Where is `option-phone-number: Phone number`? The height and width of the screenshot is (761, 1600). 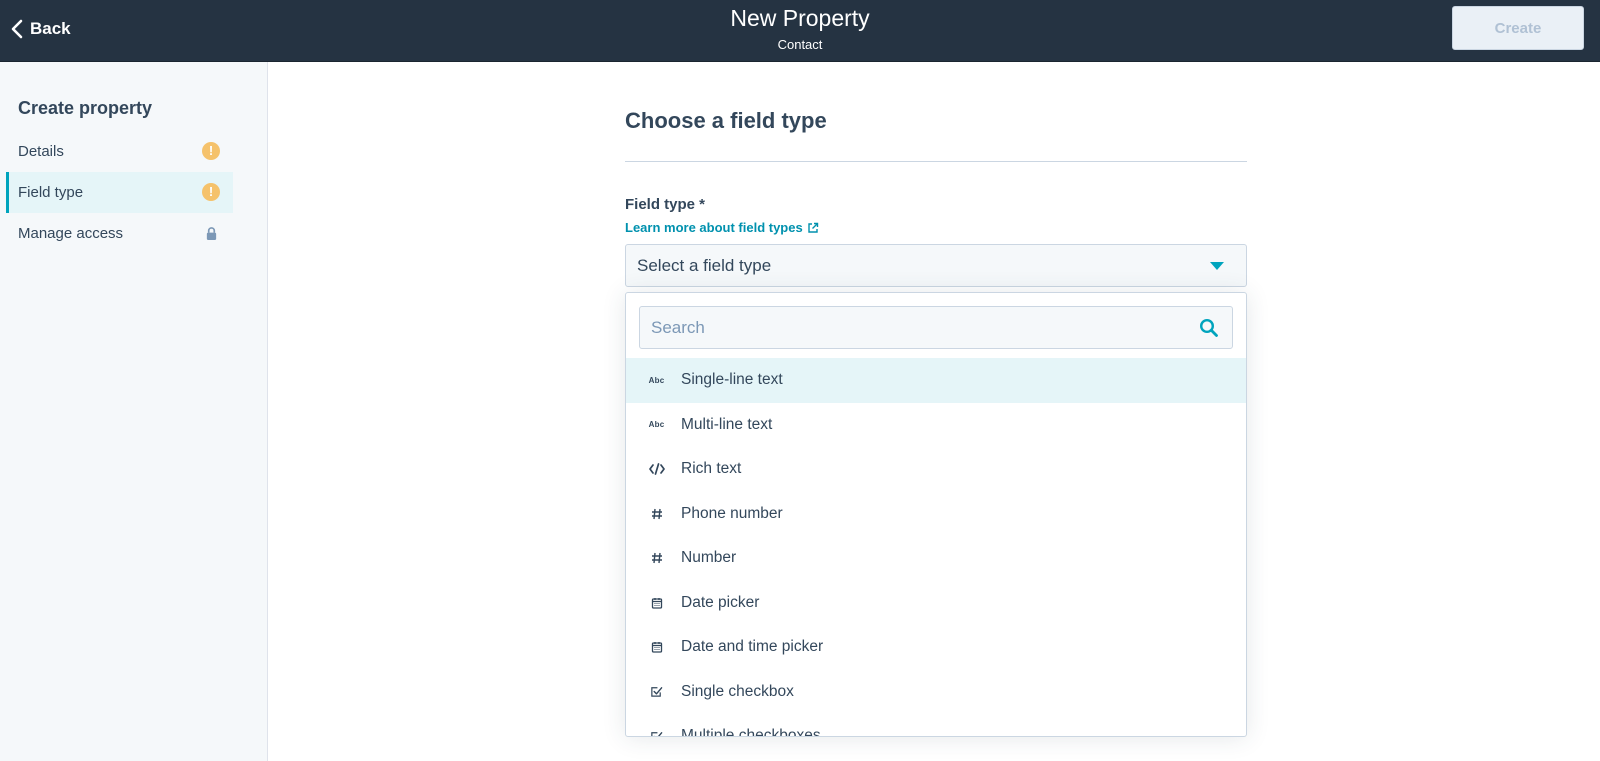
option-phone-number: Phone number is located at coordinates (936, 514).